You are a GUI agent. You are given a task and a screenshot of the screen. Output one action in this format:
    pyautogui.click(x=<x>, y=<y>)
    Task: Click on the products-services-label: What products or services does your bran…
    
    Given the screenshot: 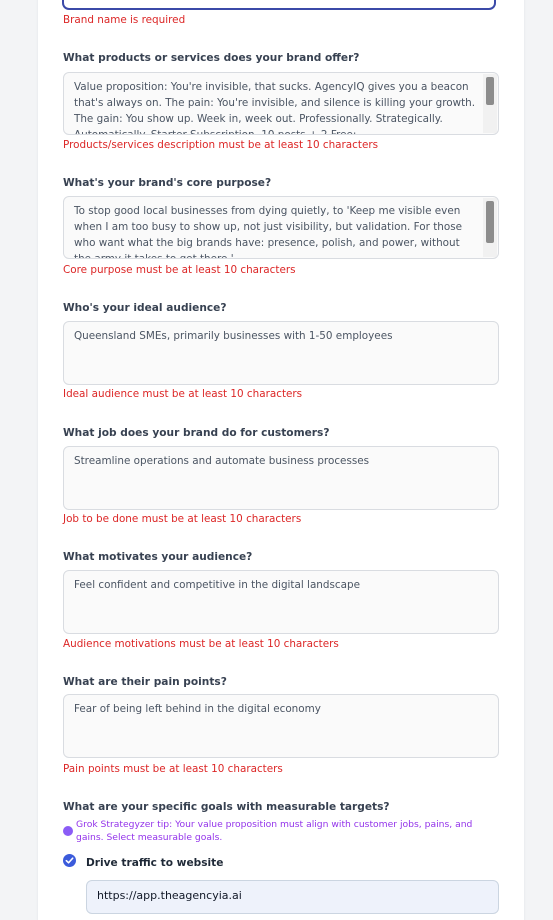 What is the action you would take?
    pyautogui.click(x=211, y=58)
    